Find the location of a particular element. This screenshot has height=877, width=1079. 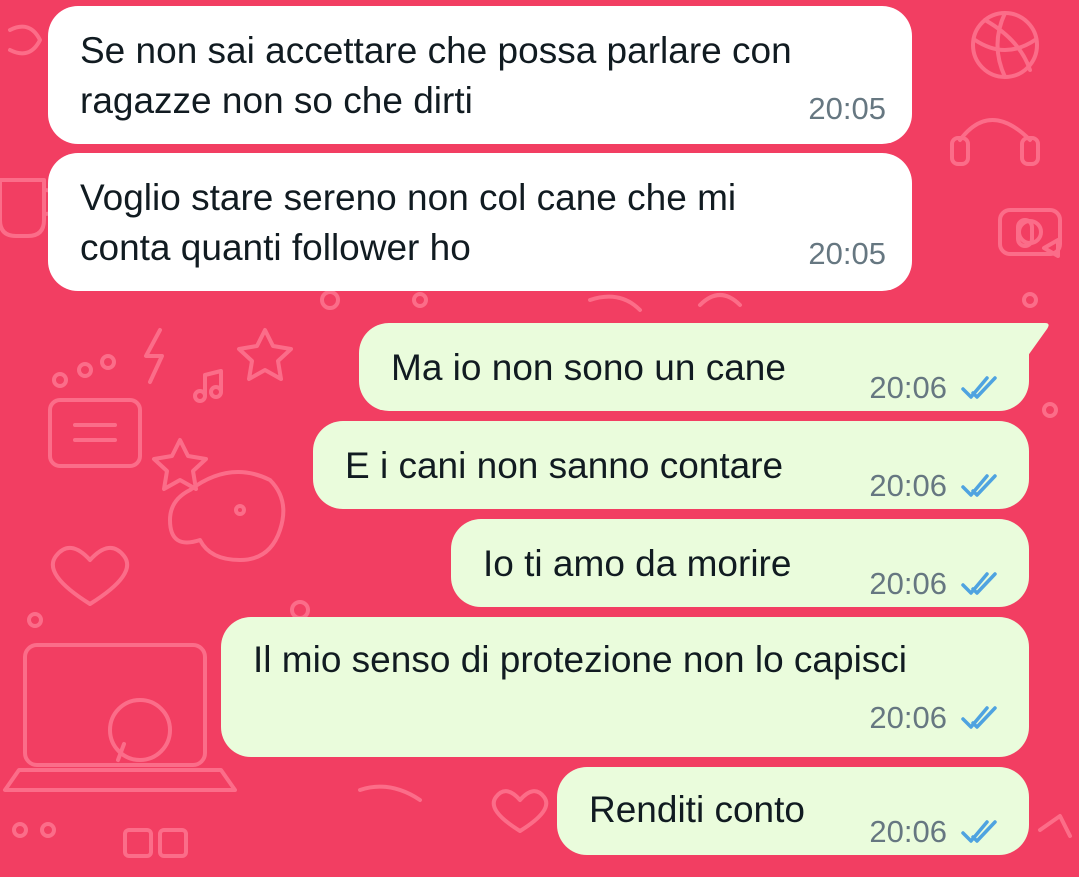

message-text: E i cani non sanno contare is located at coordinates (564, 465).